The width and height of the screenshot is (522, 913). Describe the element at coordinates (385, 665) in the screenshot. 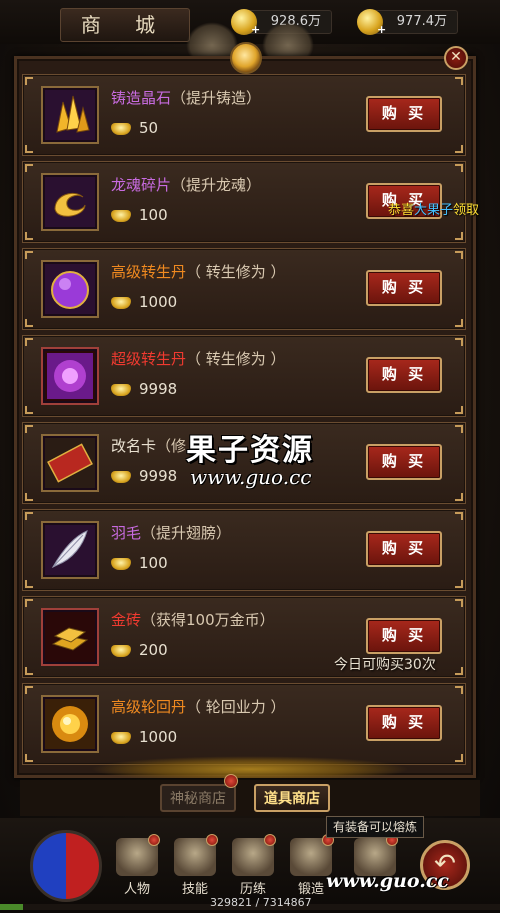

I see `purchase-limit-text: 今日可购买30次` at that location.